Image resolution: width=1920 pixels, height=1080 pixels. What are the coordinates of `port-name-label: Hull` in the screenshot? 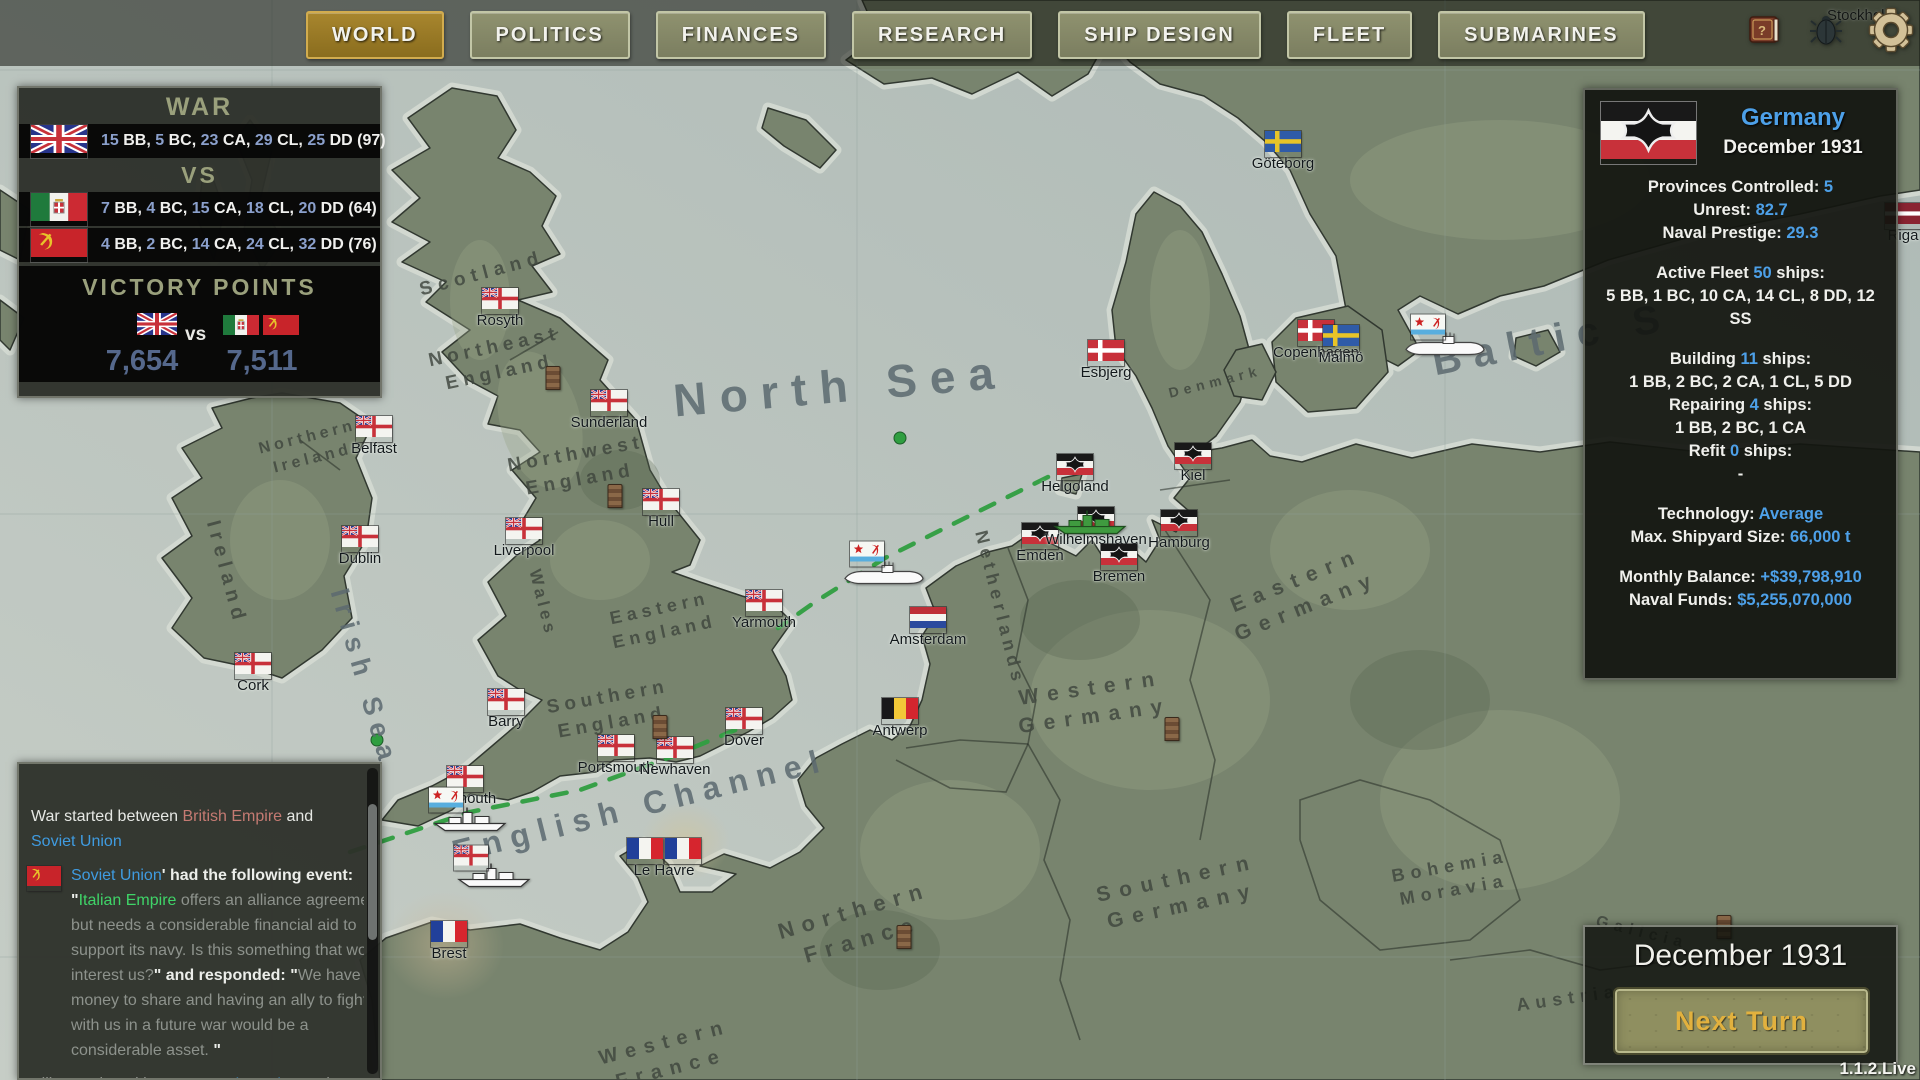 It's located at (661, 521).